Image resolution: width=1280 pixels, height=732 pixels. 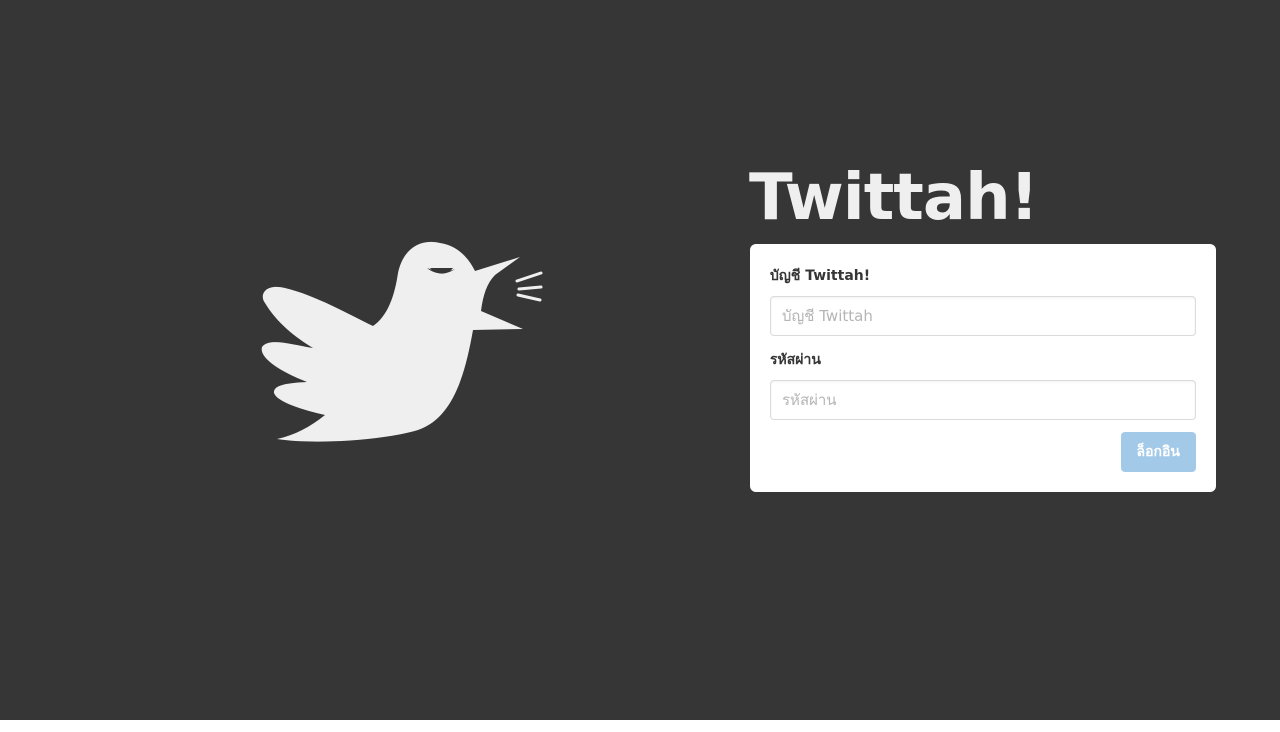 I want to click on brand-title: Twittah!, so click(x=894, y=198).